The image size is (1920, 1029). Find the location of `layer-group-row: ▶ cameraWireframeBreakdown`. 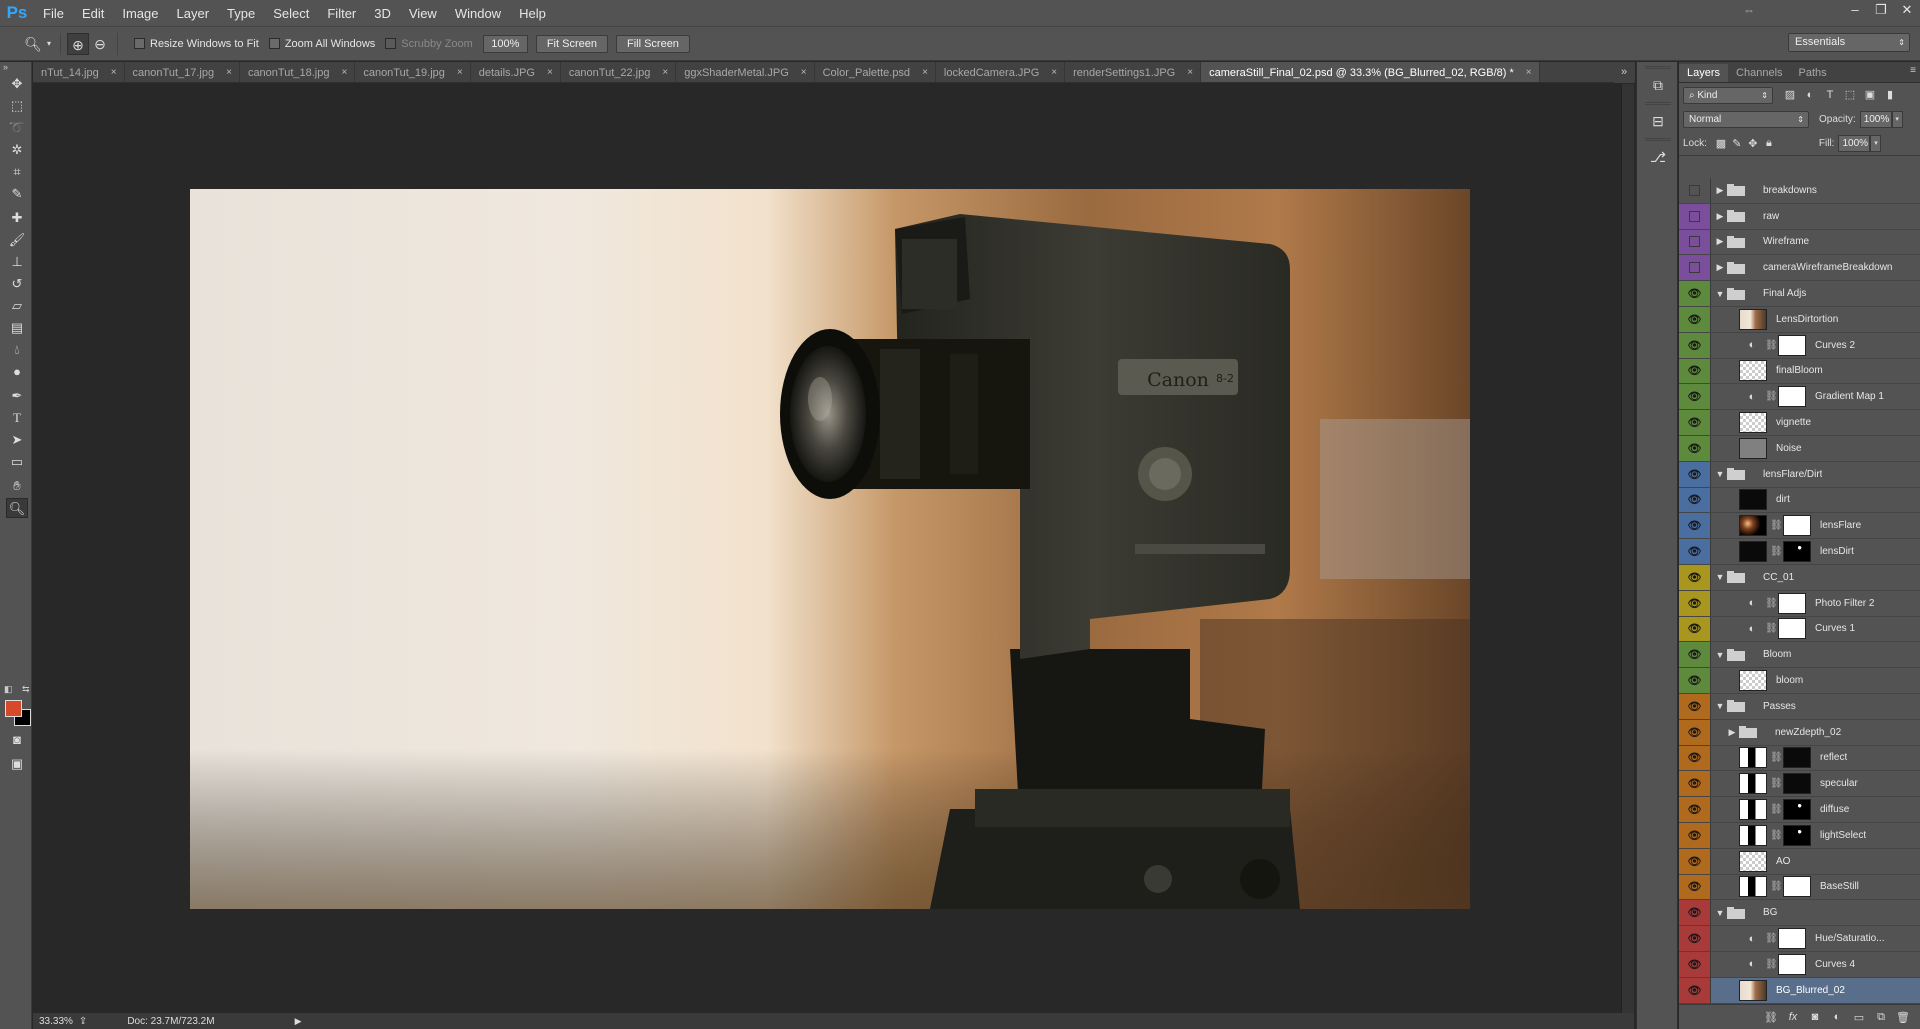

layer-group-row: ▶ cameraWireframeBreakdown is located at coordinates (1799, 268).